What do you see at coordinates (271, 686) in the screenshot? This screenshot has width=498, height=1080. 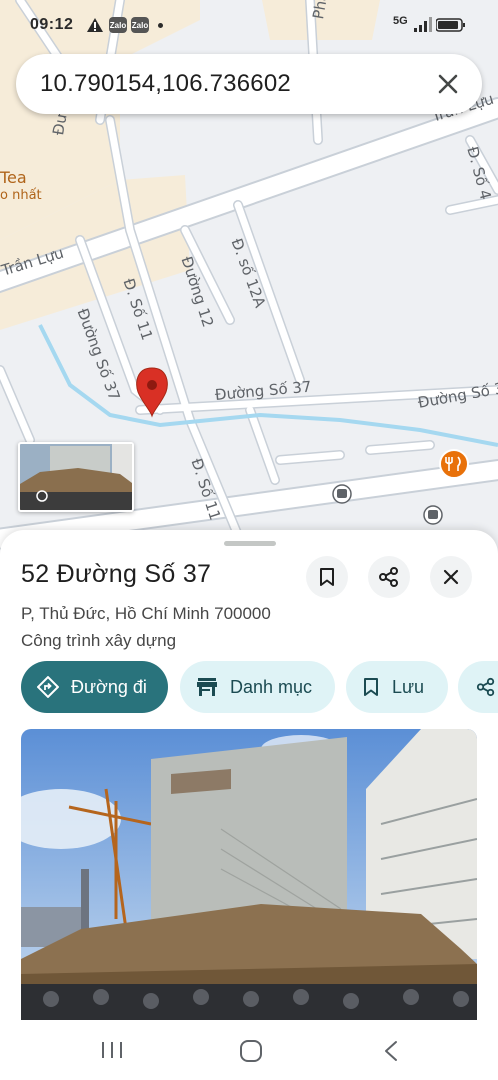 I see `categories-label: Danh mục` at bounding box center [271, 686].